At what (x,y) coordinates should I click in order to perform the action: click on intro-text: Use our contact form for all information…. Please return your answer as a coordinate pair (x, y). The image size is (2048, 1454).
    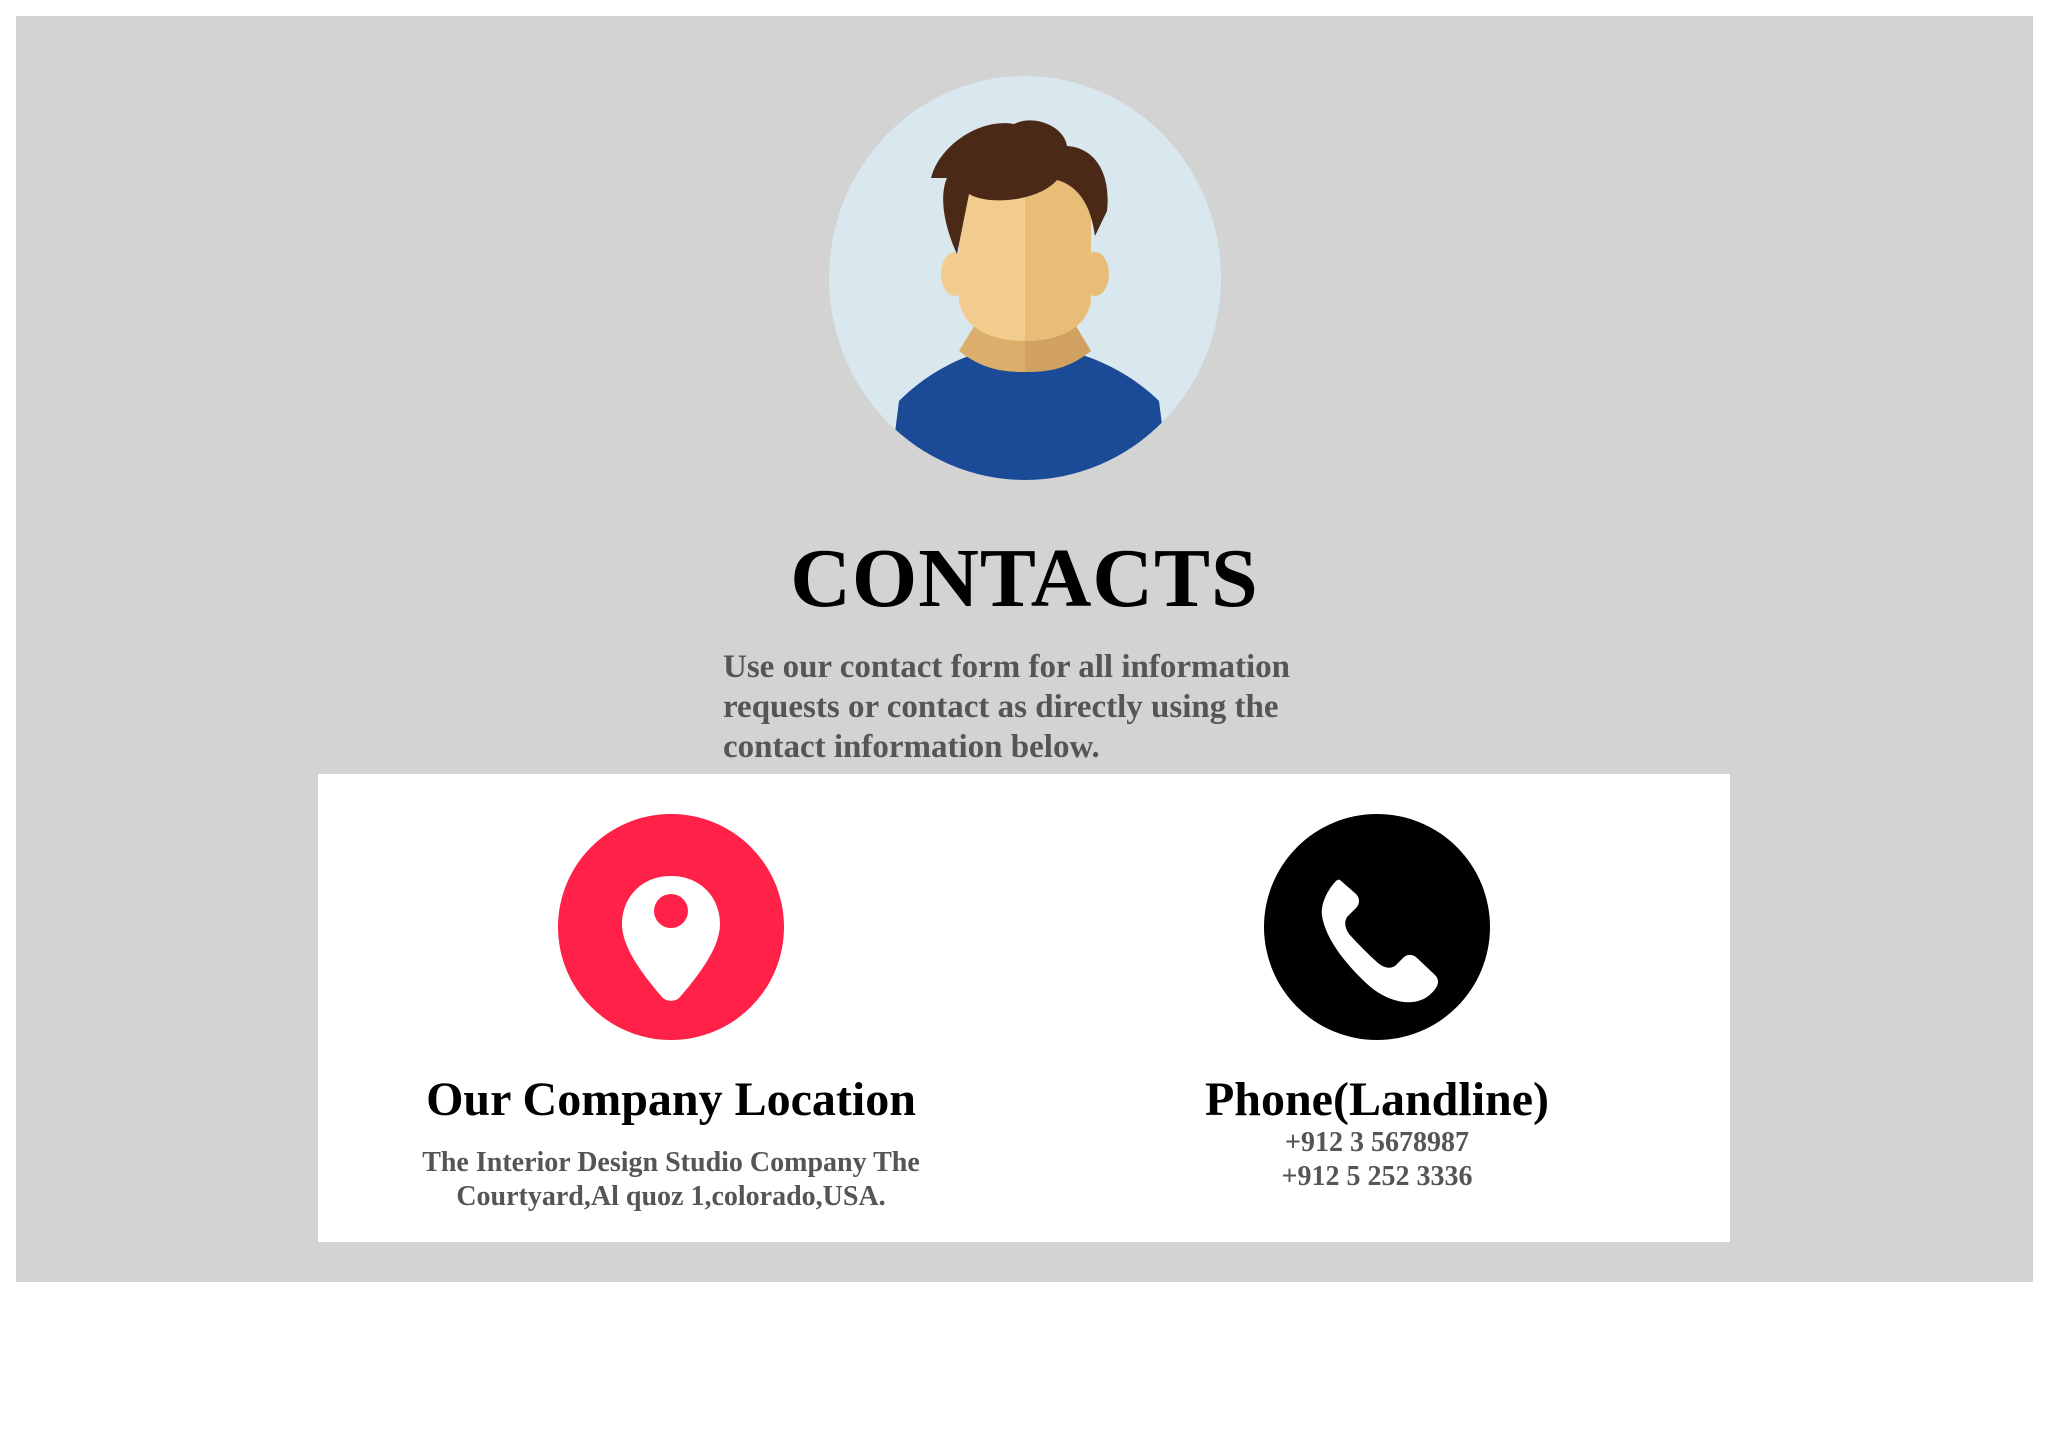
    Looking at the image, I should click on (1007, 707).